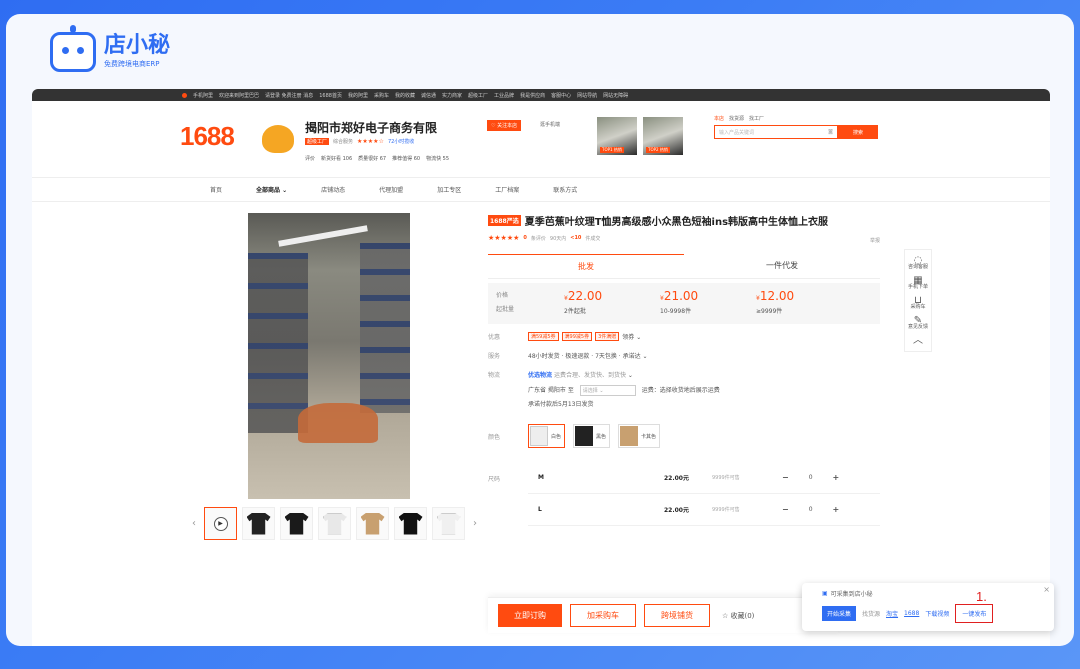 This screenshot has width=1080, height=669. What do you see at coordinates (603, 615) in the screenshot?
I see `add-to-cart-button: 加采购车` at bounding box center [603, 615].